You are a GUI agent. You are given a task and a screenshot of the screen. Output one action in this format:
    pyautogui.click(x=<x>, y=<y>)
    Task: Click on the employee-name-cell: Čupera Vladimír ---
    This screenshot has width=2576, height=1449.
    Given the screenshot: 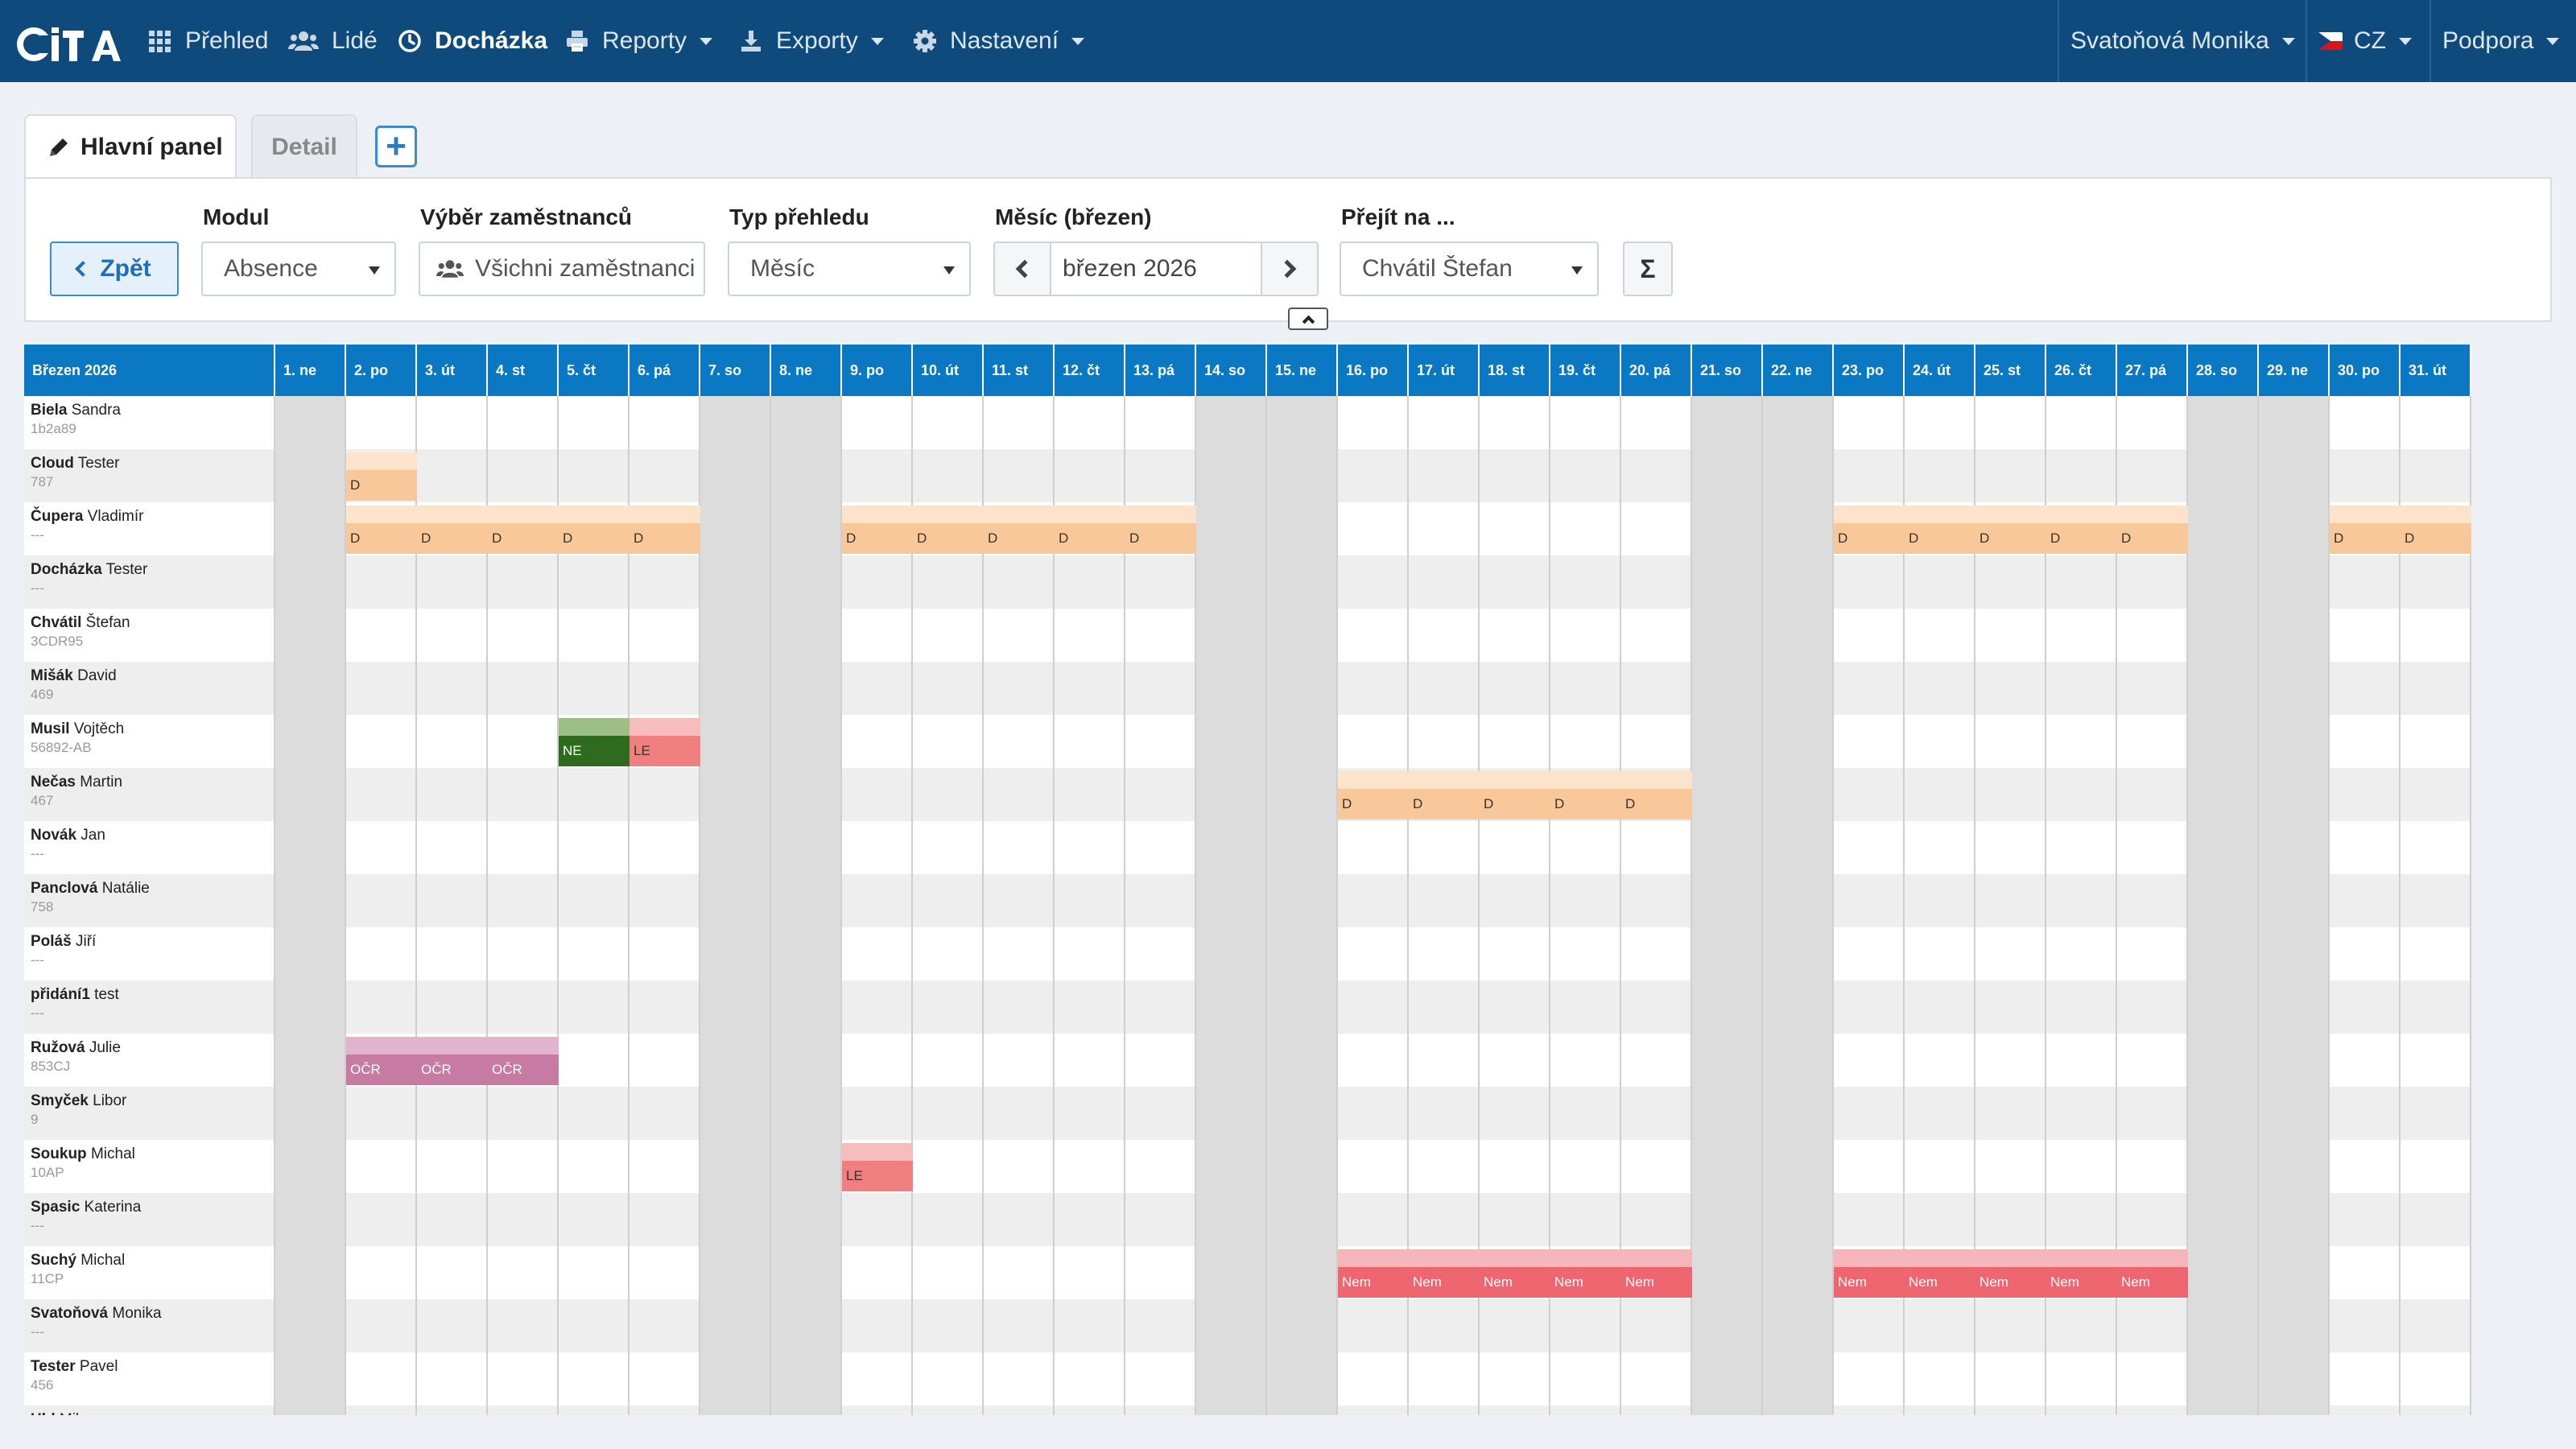 What is the action you would take?
    pyautogui.click(x=149, y=528)
    